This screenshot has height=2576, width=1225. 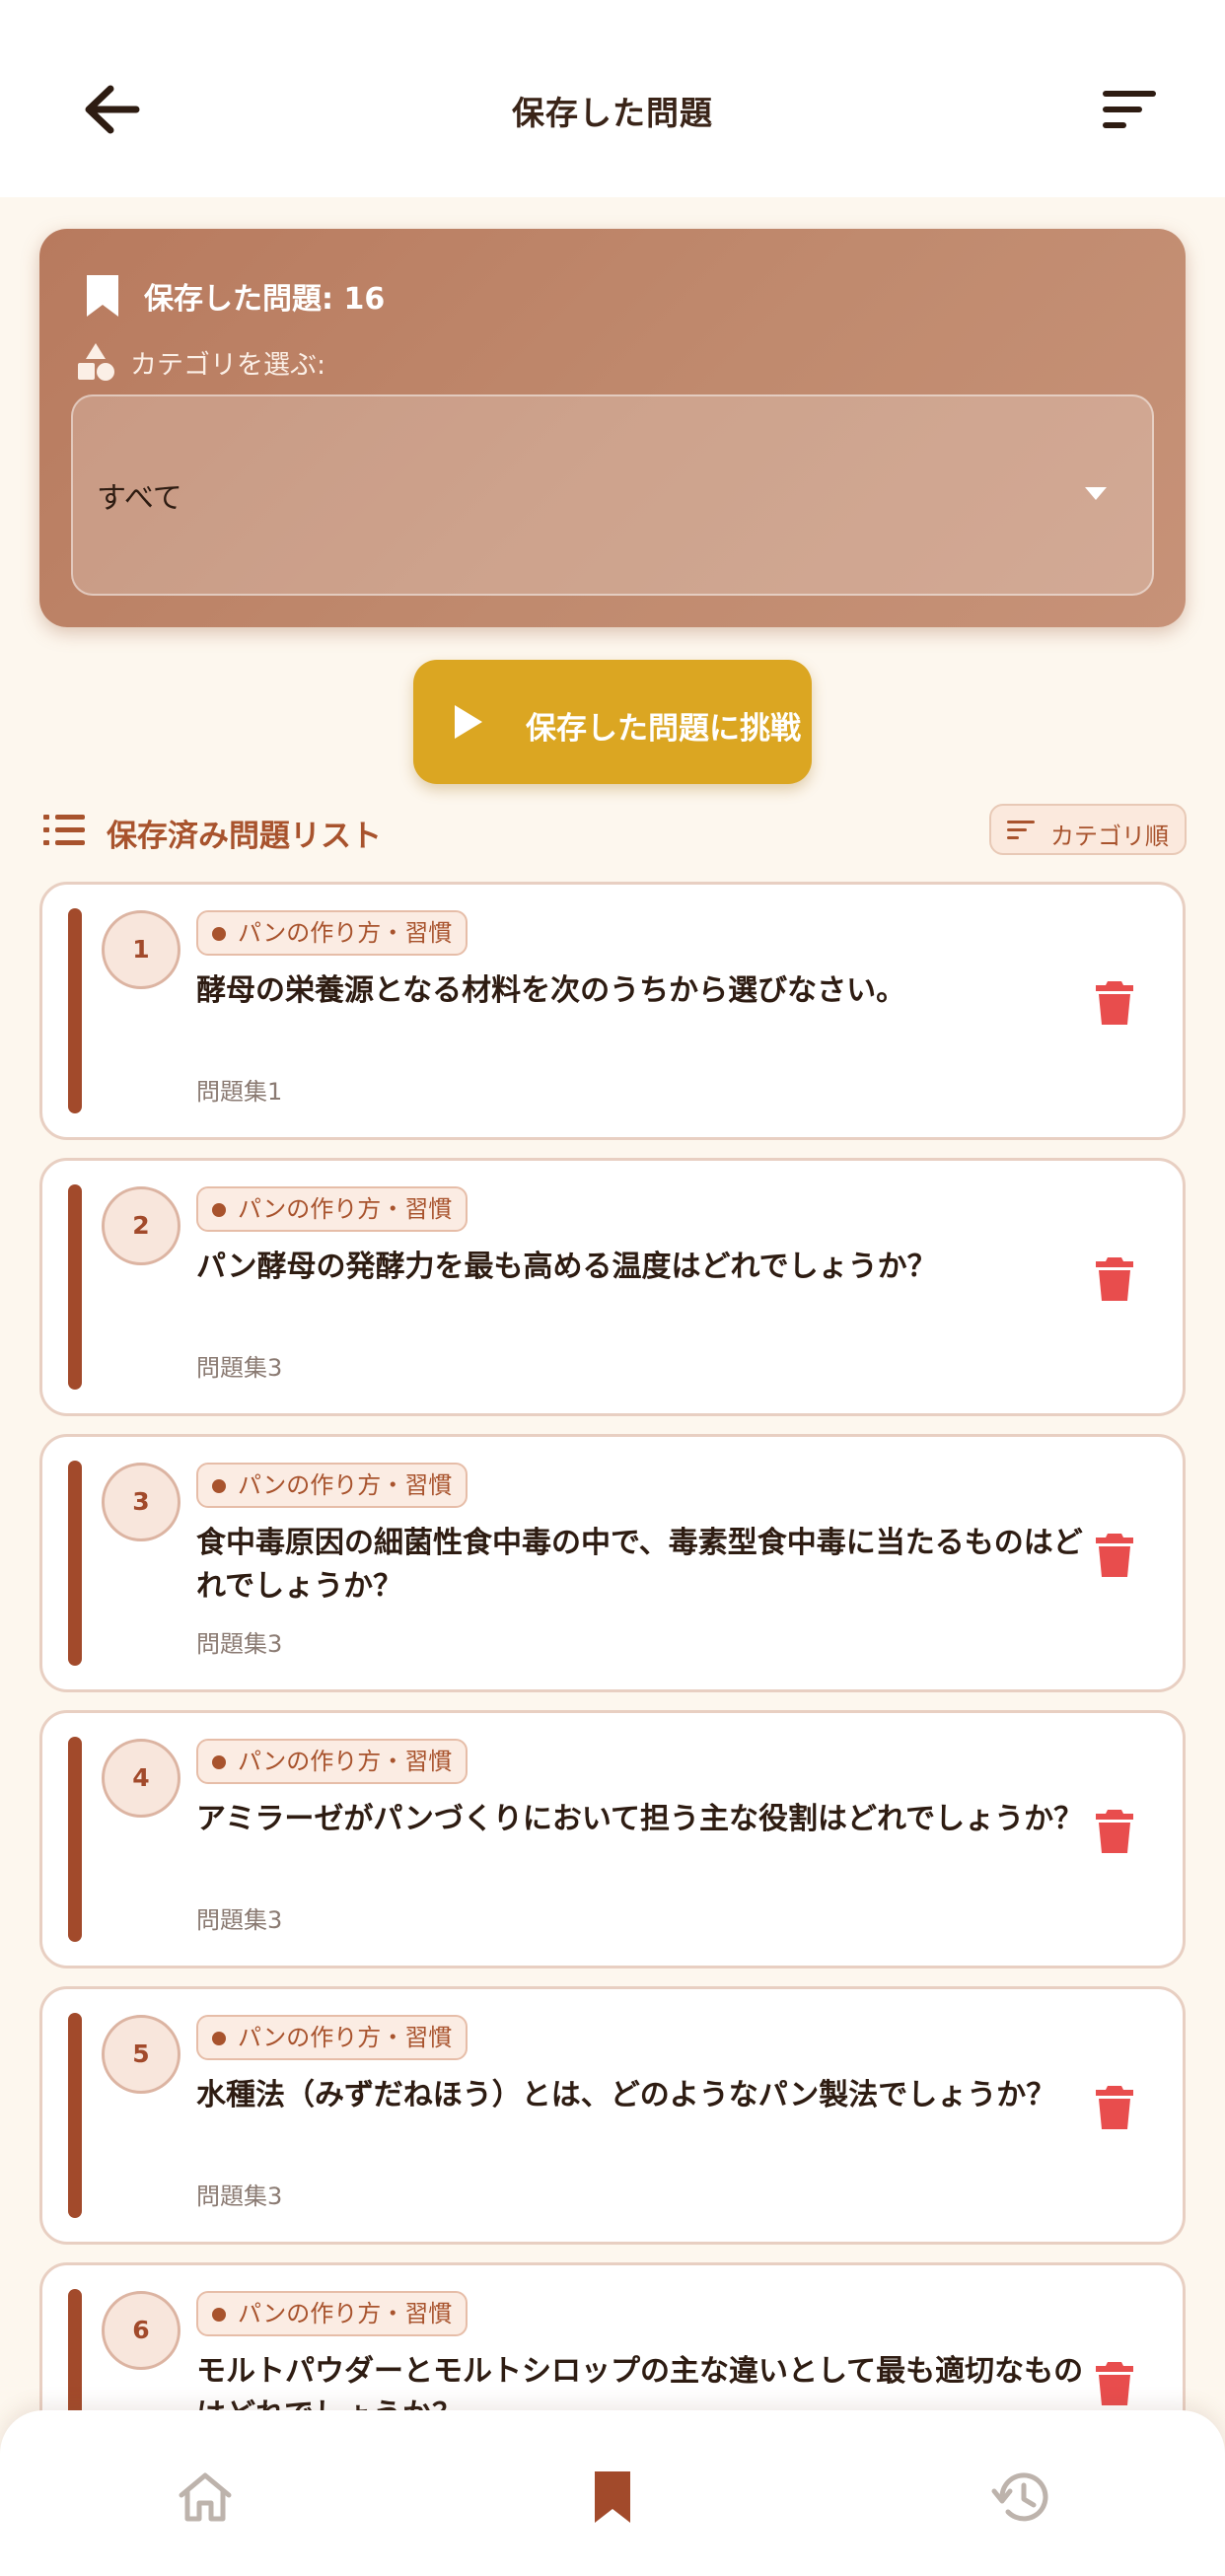 I want to click on shapes-icon, so click(x=96, y=362).